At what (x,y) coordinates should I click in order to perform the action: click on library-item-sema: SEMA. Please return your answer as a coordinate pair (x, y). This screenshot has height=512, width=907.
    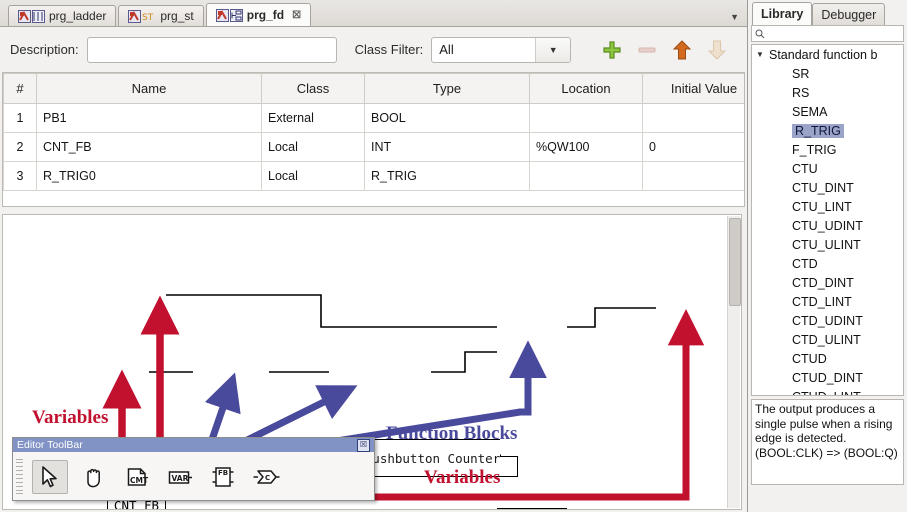
    Looking at the image, I should click on (827, 111).